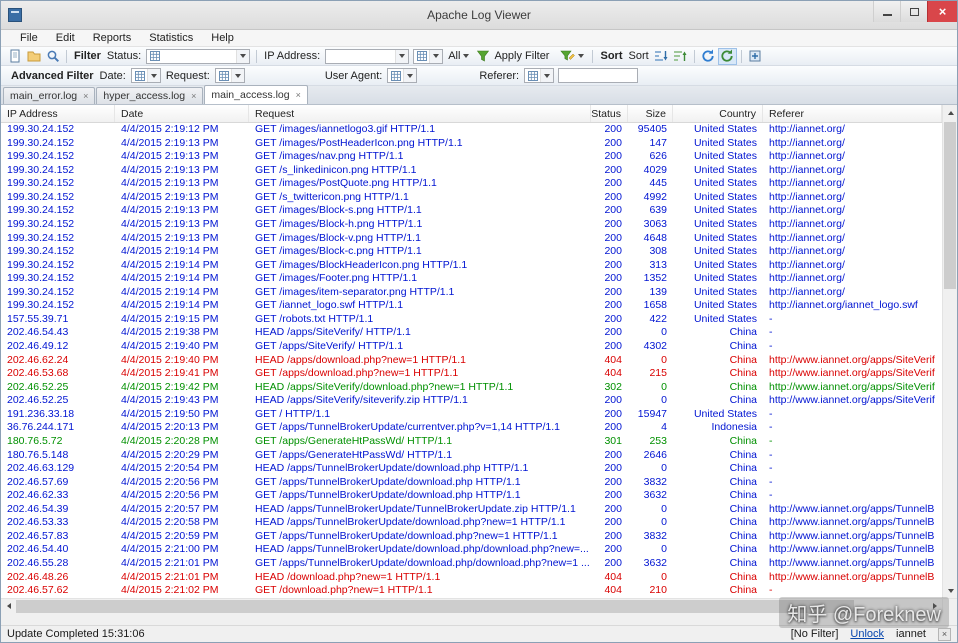  Describe the element at coordinates (852, 400) in the screenshot. I see `cell-referer: http://www.iannet.org/apps/SiteVerif` at that location.